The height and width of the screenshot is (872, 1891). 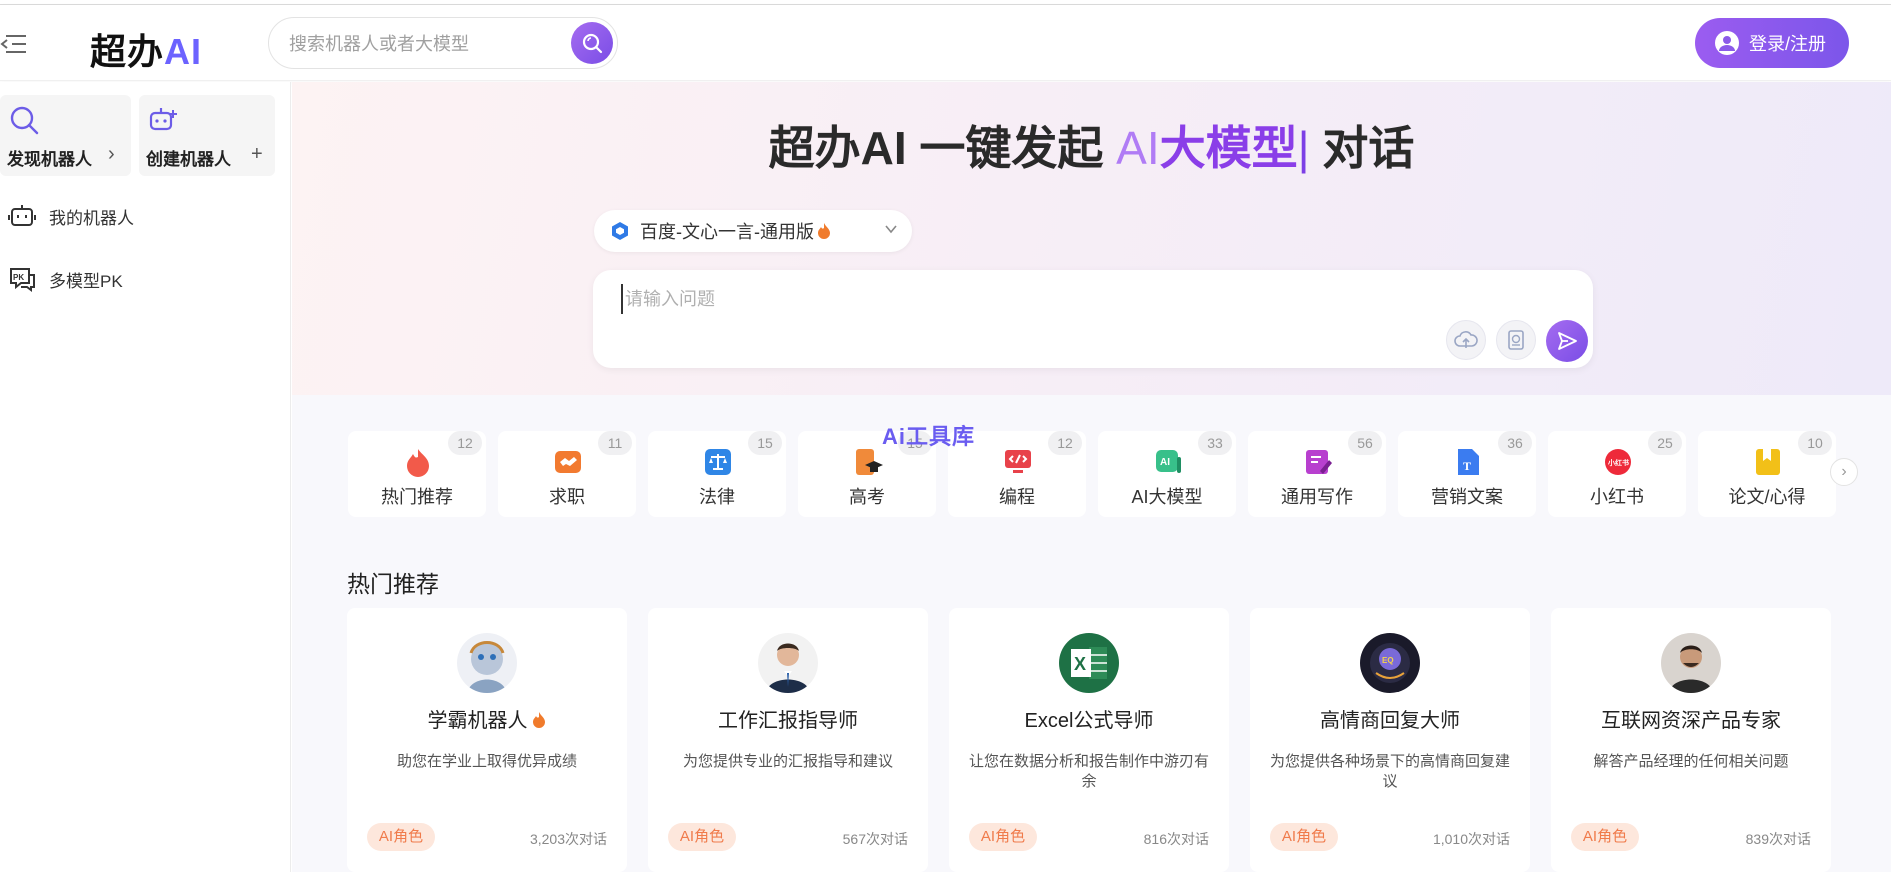 I want to click on menu-collapse-icon, so click(x=14, y=44).